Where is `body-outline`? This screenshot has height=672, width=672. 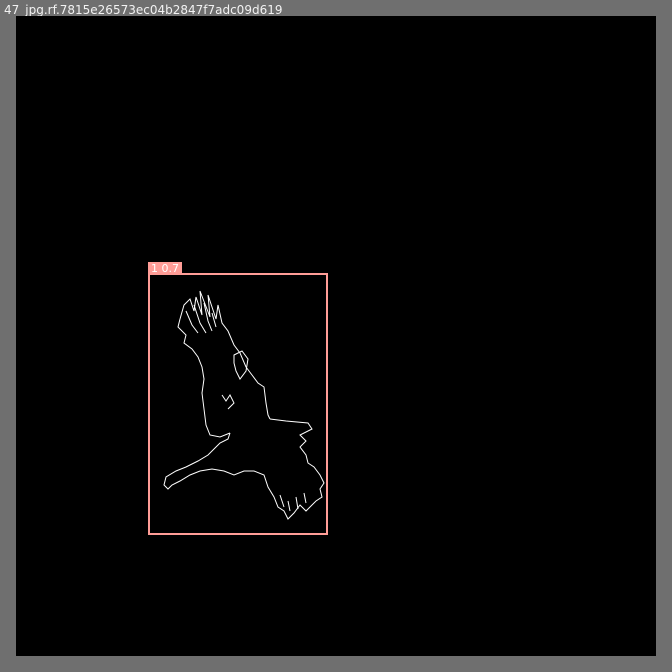 body-outline is located at coordinates (244, 469).